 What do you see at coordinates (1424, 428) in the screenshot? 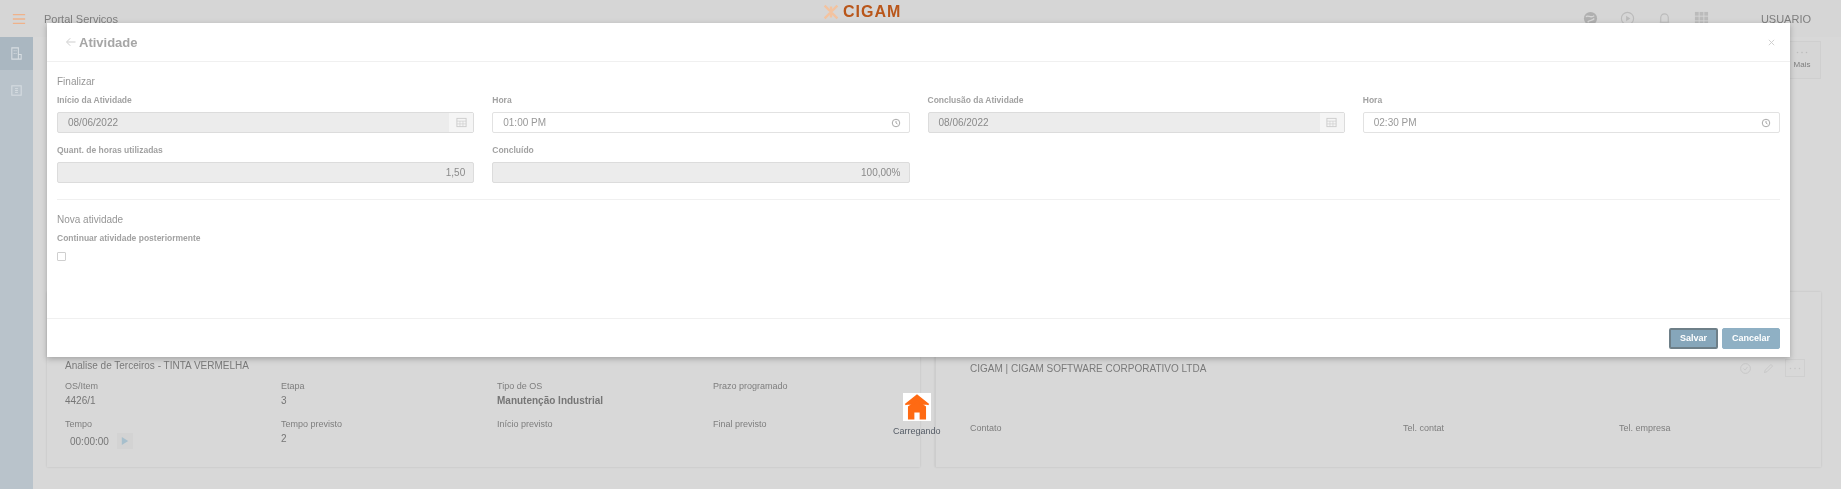
I see `field-label: Tel. contat` at bounding box center [1424, 428].